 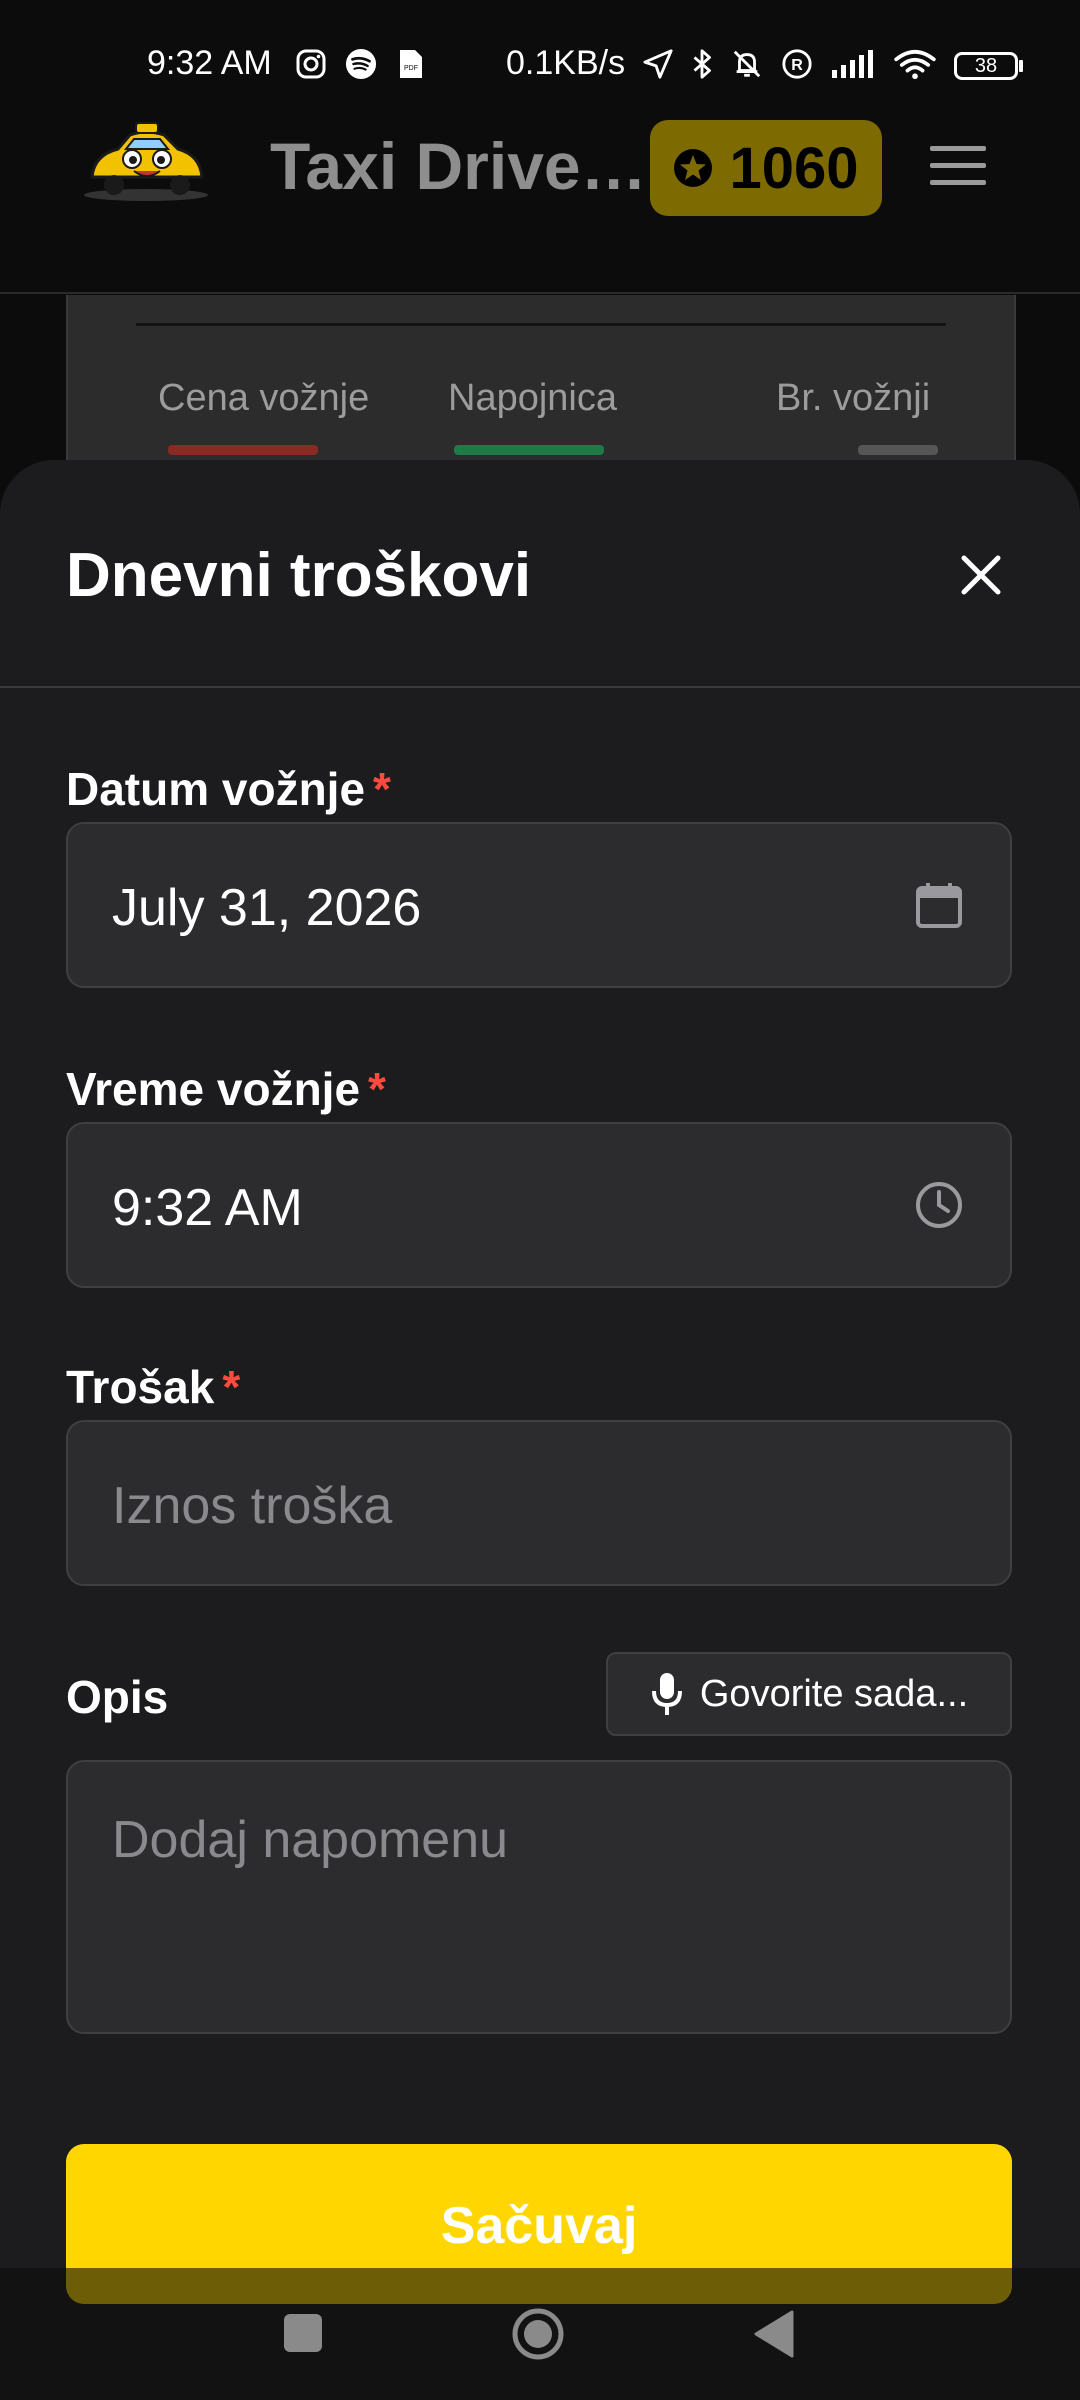 I want to click on battery-icon: 38, so click(x=986, y=66).